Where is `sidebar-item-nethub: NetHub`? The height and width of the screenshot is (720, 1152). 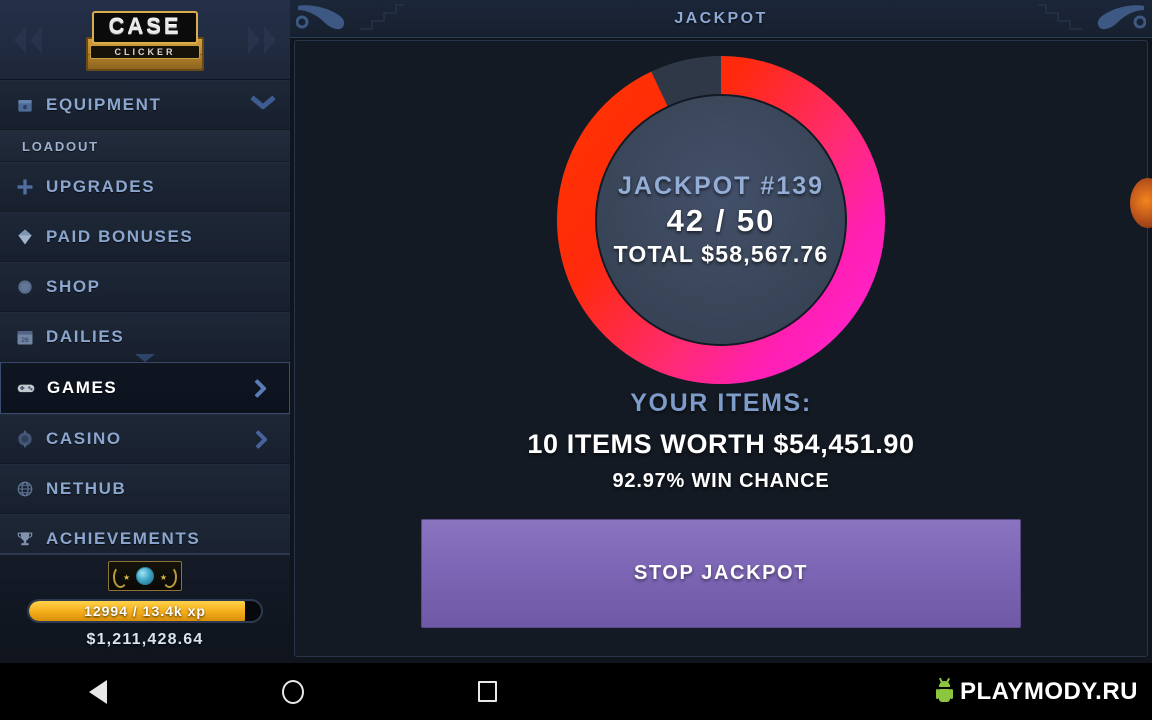 sidebar-item-nethub: NetHub is located at coordinates (145, 489).